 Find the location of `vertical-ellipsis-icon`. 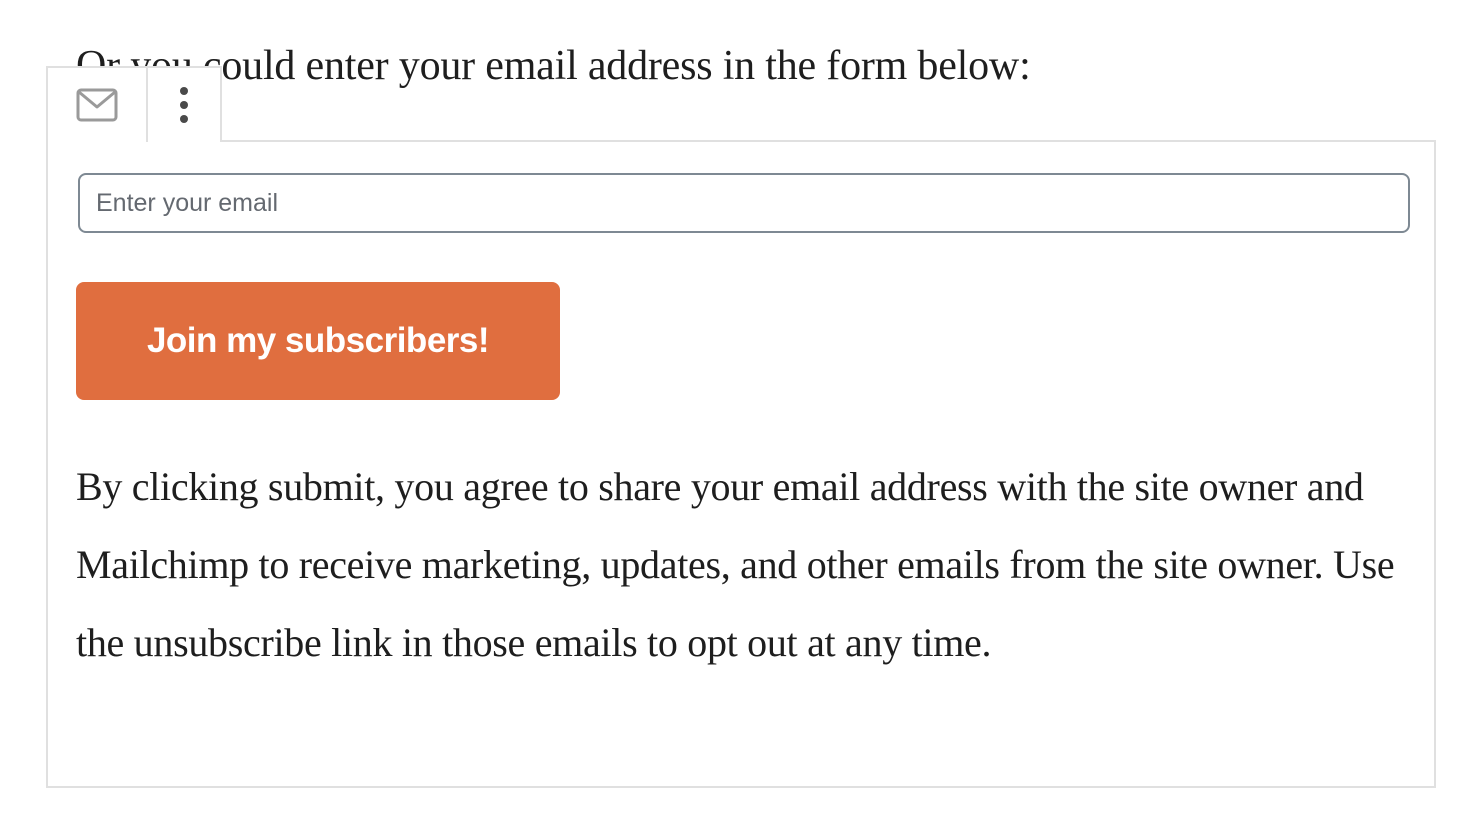

vertical-ellipsis-icon is located at coordinates (184, 105).